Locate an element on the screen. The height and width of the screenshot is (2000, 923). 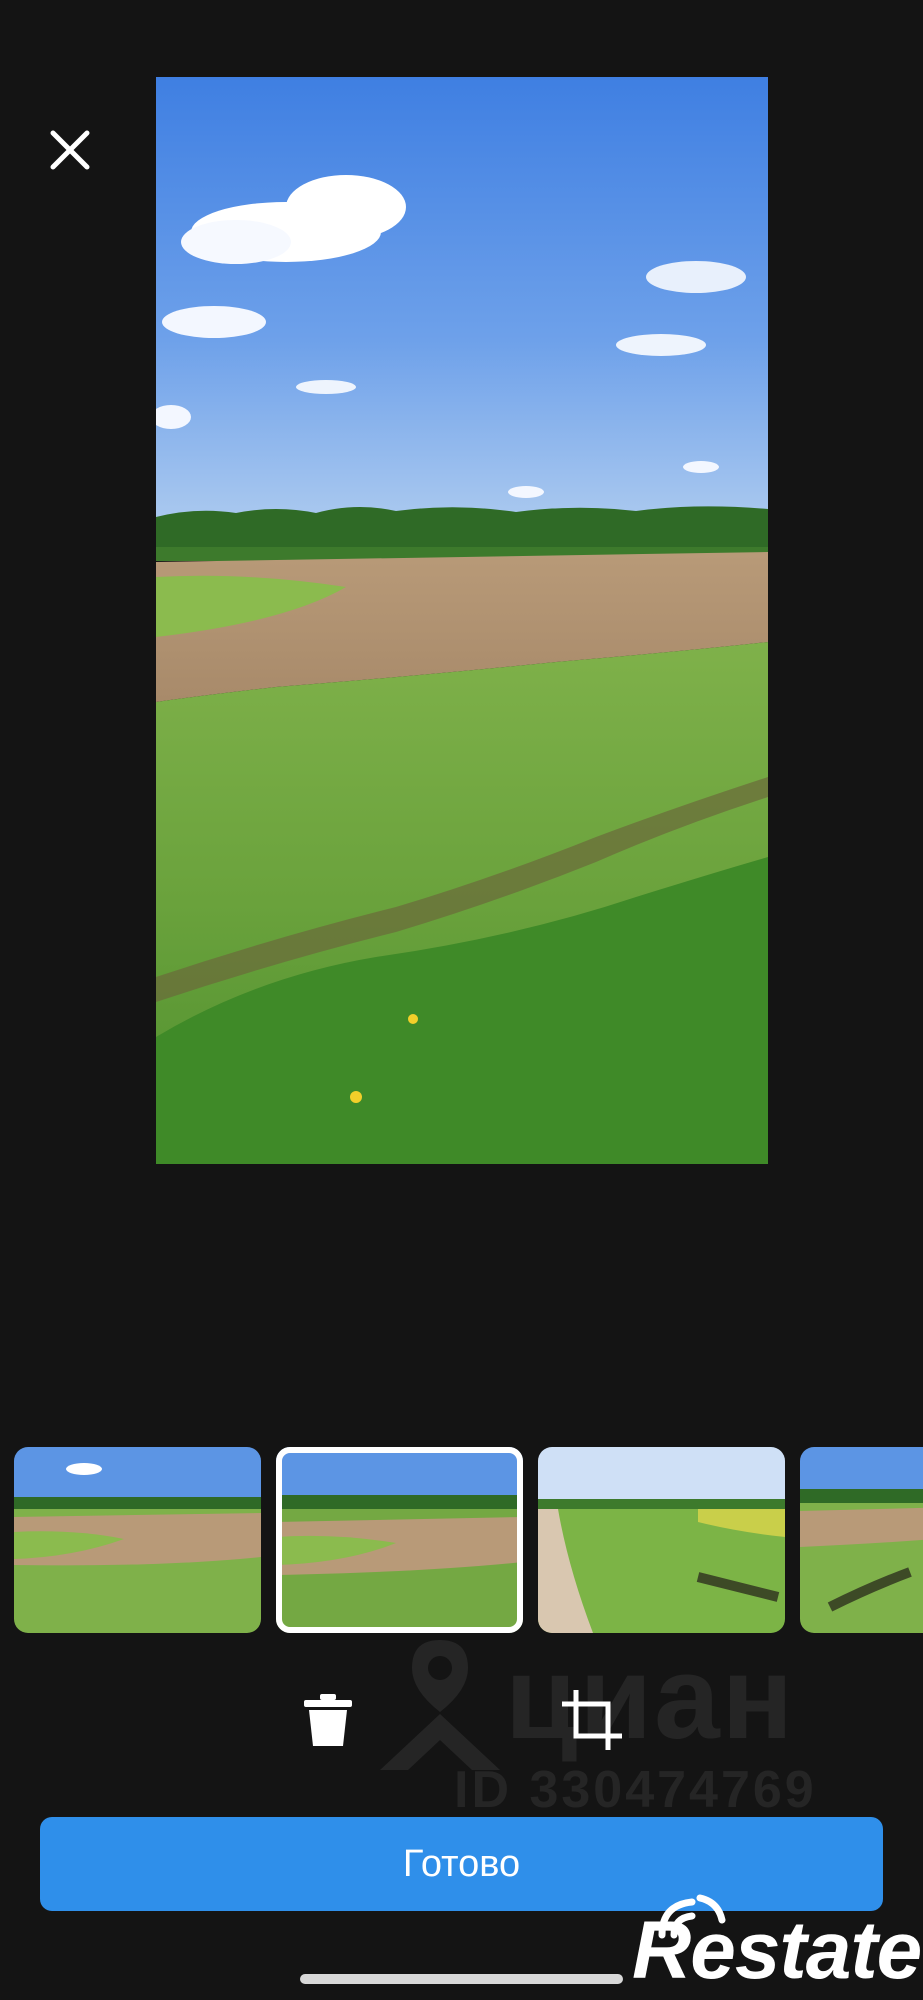
restate-logo: Restate is located at coordinates (767, 1945).